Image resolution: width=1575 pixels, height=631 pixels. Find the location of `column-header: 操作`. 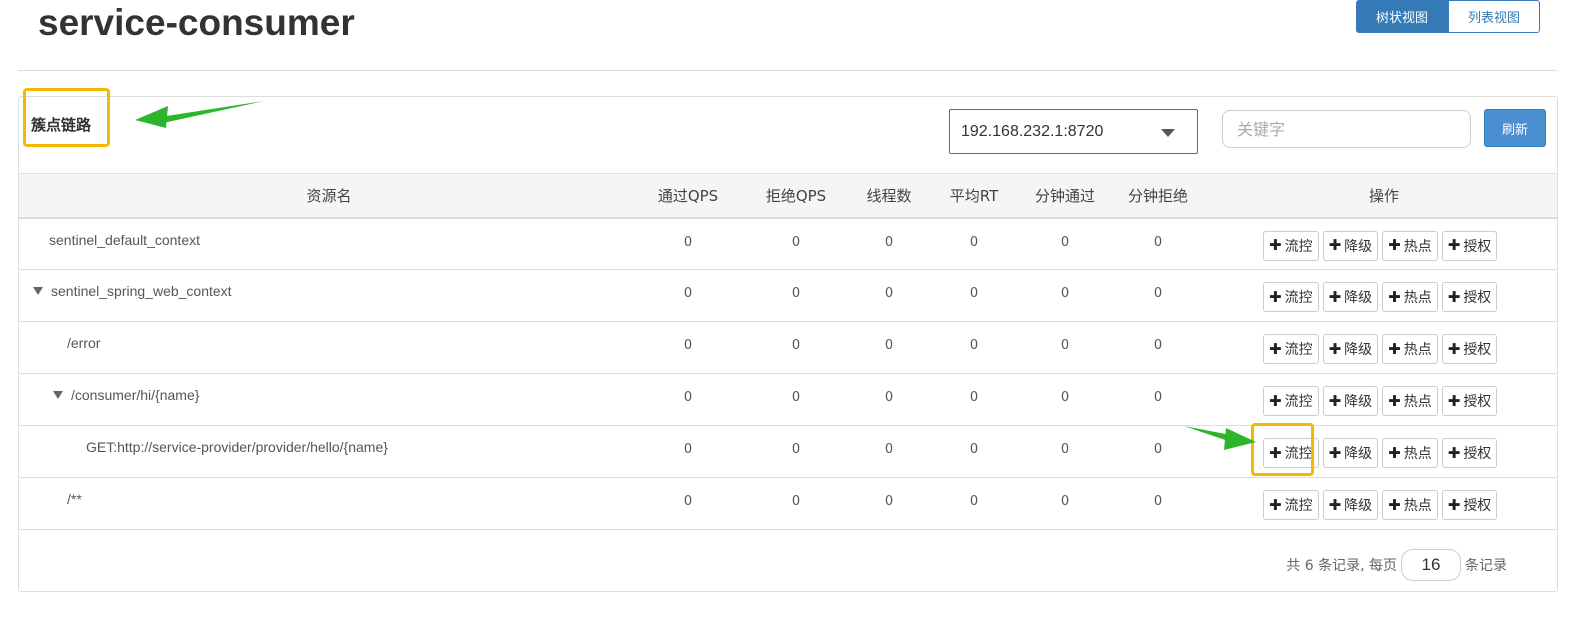

column-header: 操作 is located at coordinates (1384, 196).